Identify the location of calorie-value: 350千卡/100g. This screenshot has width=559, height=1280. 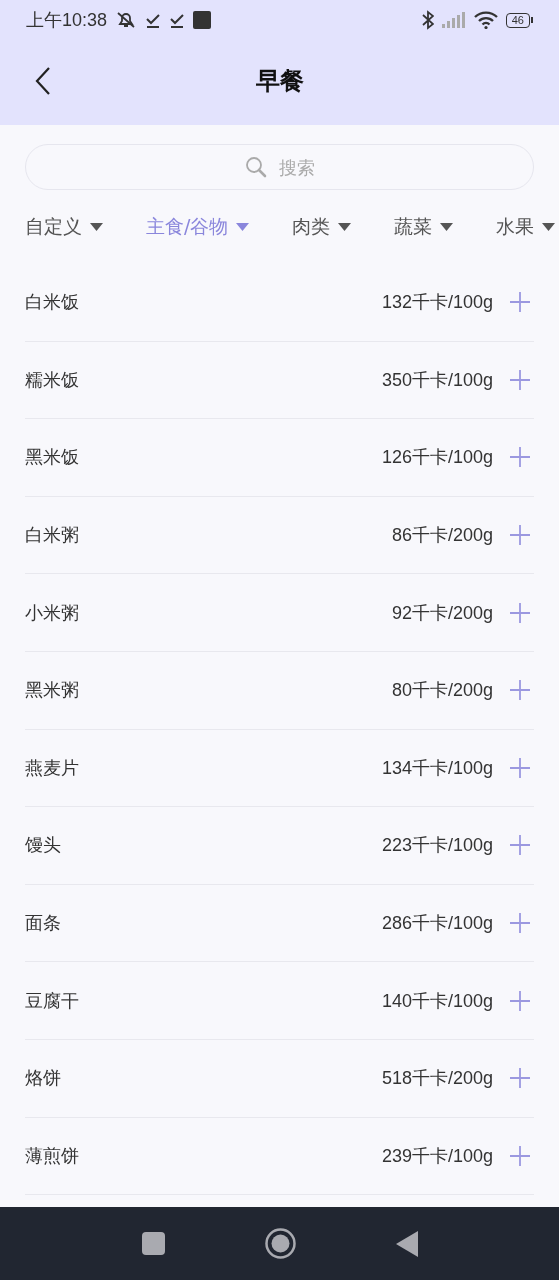
(437, 380).